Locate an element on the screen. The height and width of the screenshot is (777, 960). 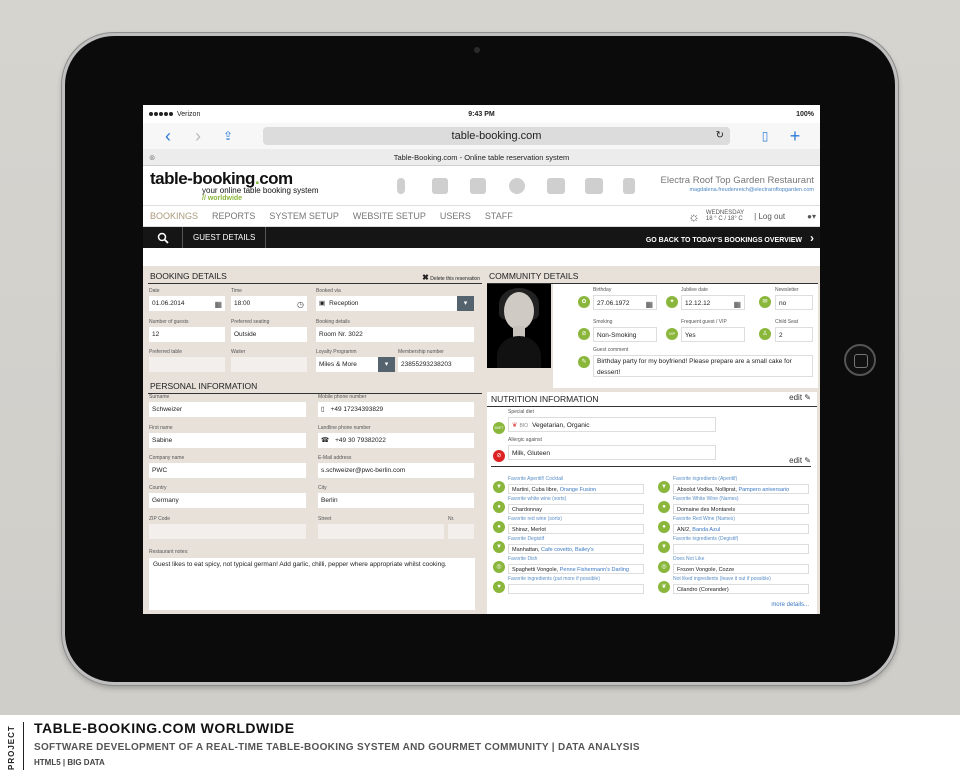
bulb-icon is located at coordinates (401, 186).